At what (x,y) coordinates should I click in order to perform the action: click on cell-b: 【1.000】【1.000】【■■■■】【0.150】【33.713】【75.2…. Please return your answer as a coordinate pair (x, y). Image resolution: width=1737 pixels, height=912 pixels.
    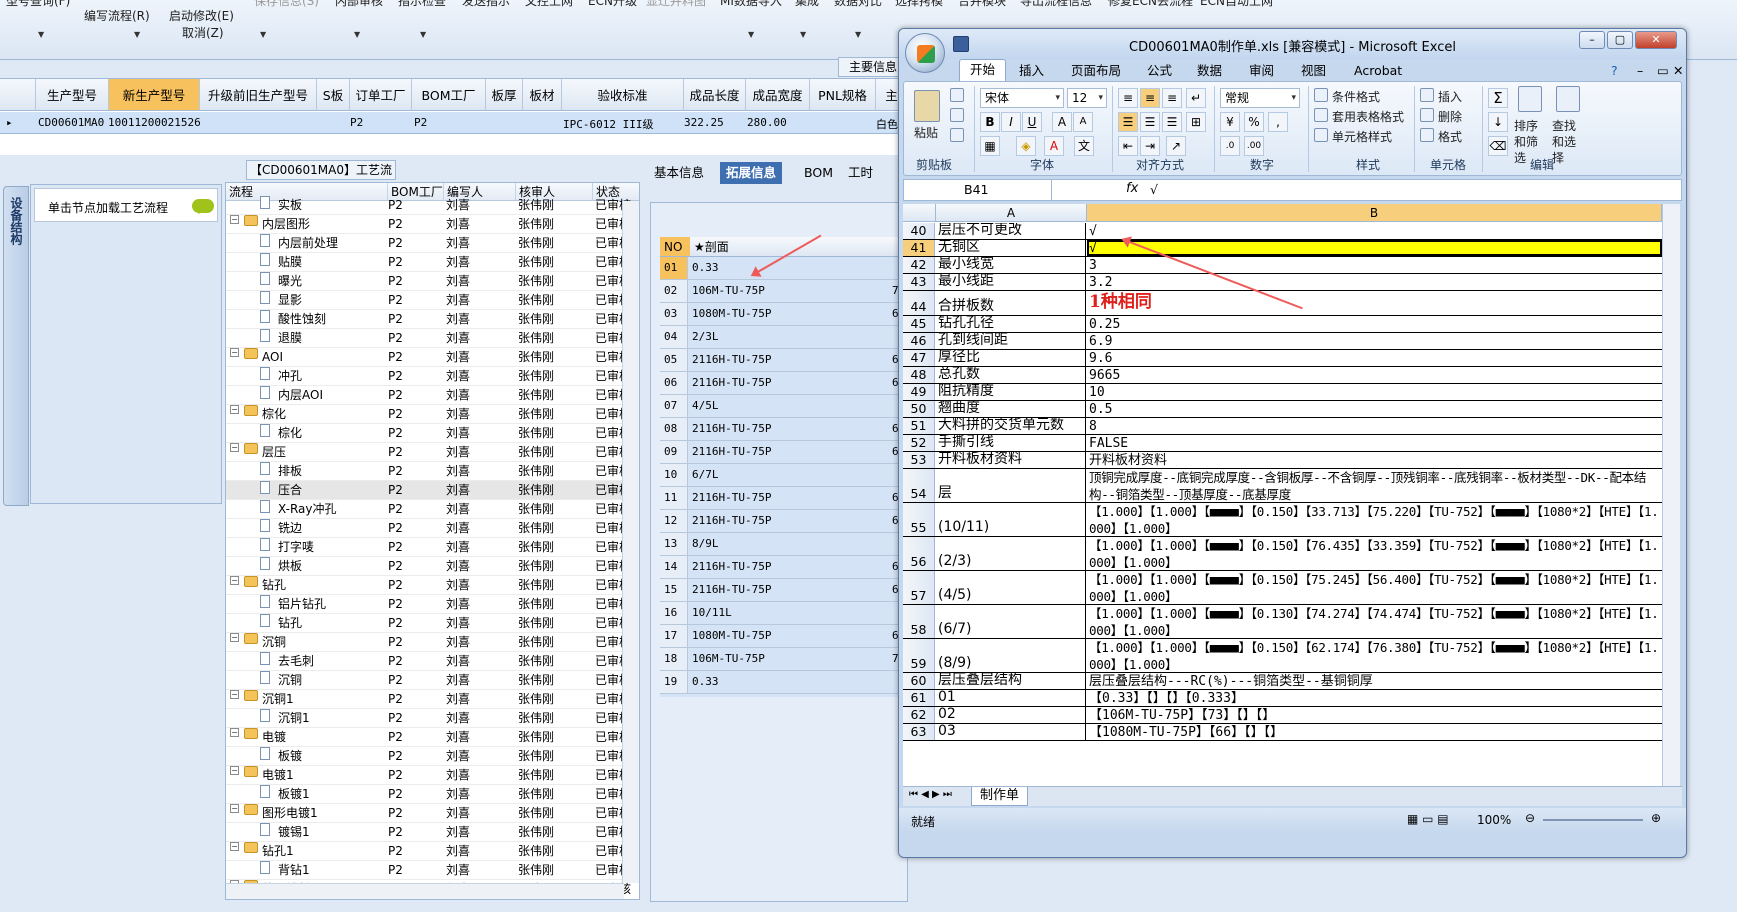
    Looking at the image, I should click on (1374, 519).